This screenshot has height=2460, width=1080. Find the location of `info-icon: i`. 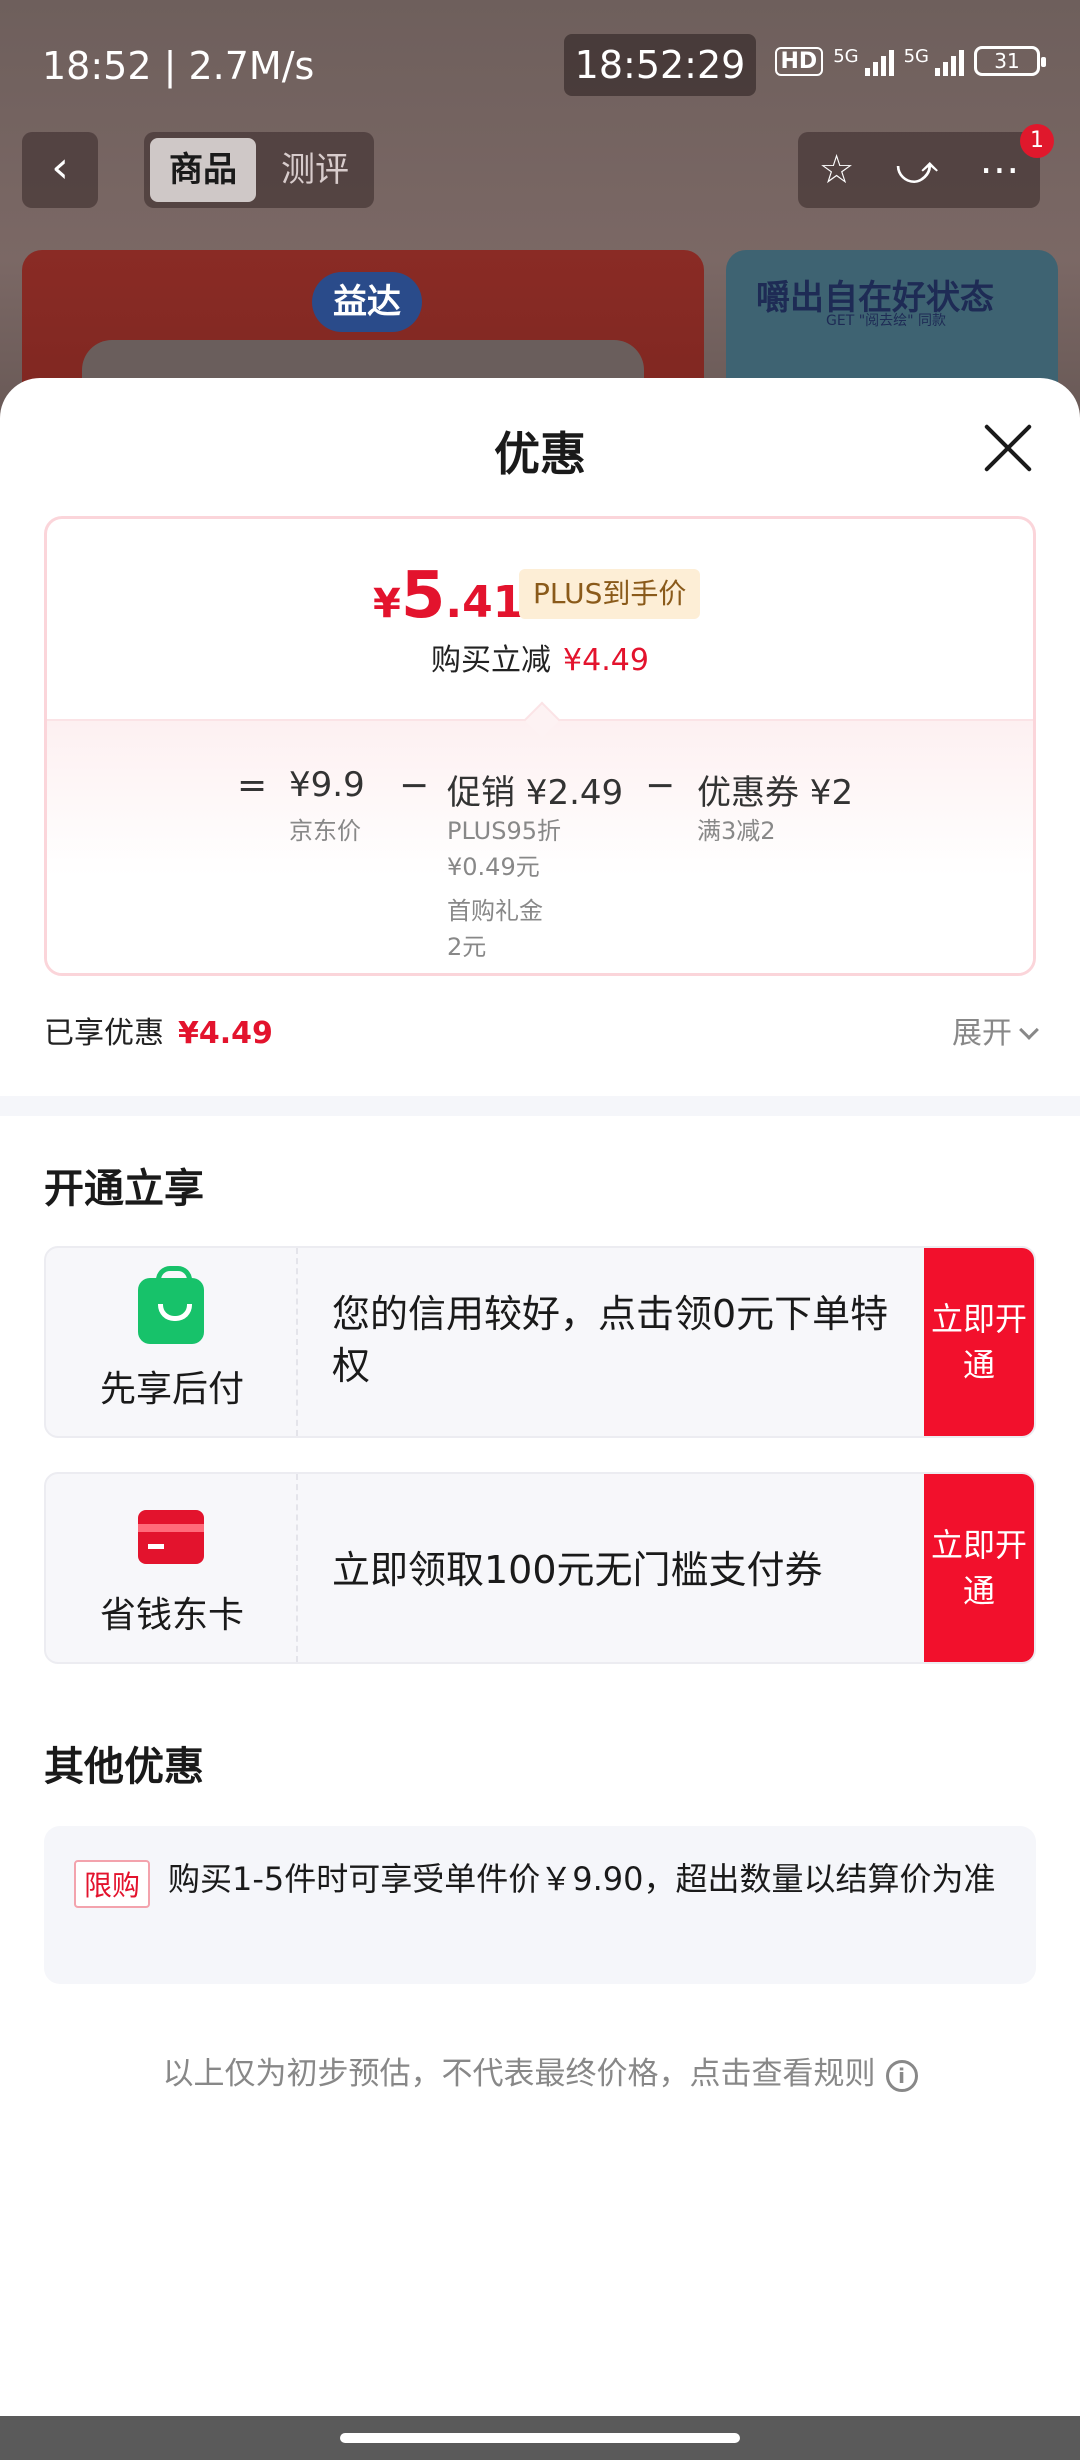

info-icon: i is located at coordinates (901, 2075).